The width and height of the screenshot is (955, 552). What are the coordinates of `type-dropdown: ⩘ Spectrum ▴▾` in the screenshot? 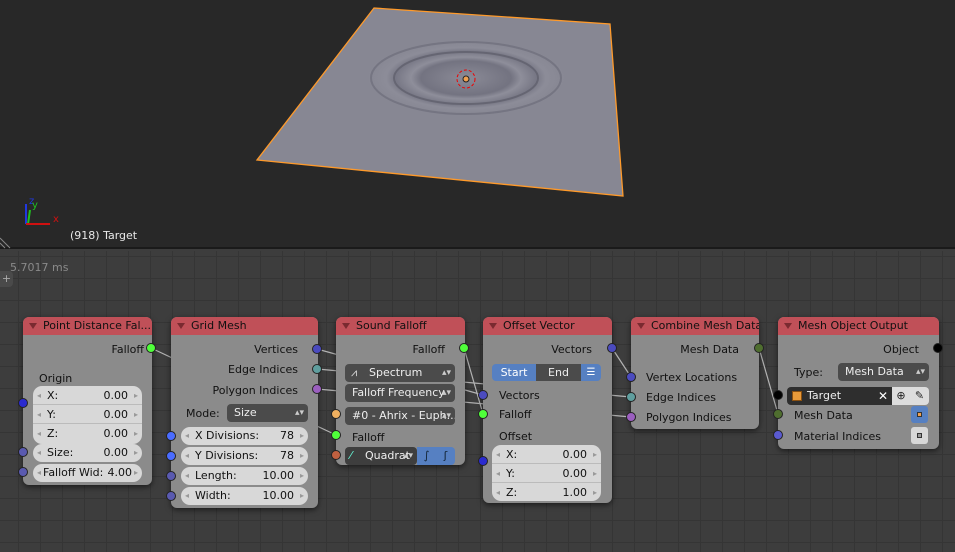 It's located at (400, 373).